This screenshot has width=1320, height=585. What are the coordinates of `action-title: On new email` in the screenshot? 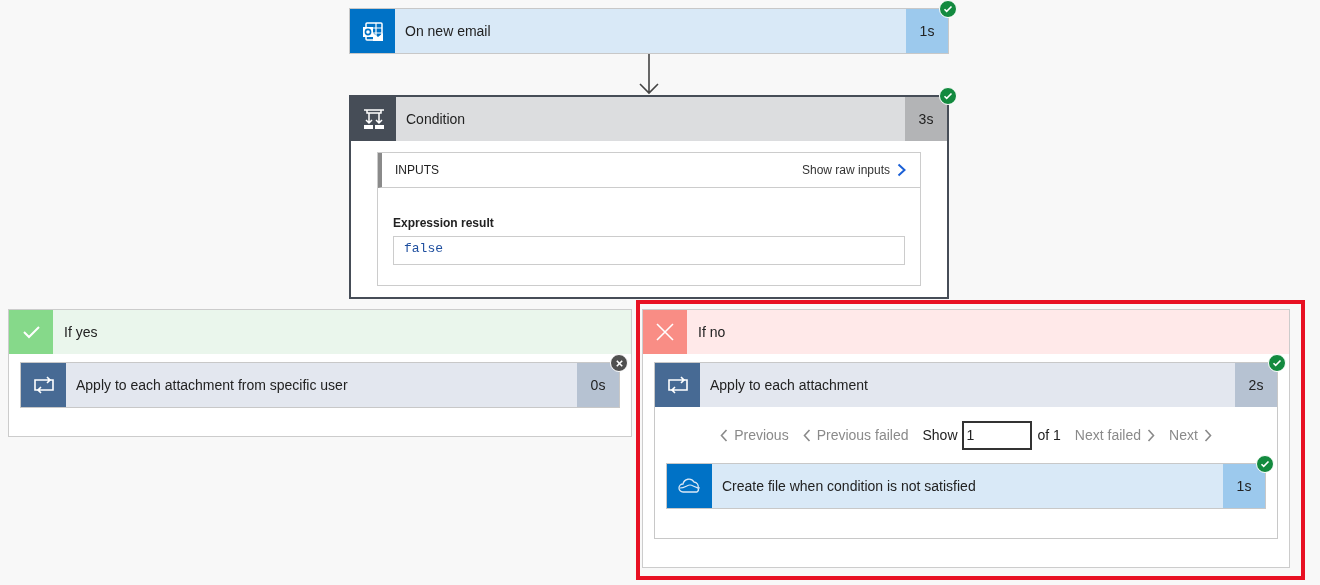 It's located at (650, 31).